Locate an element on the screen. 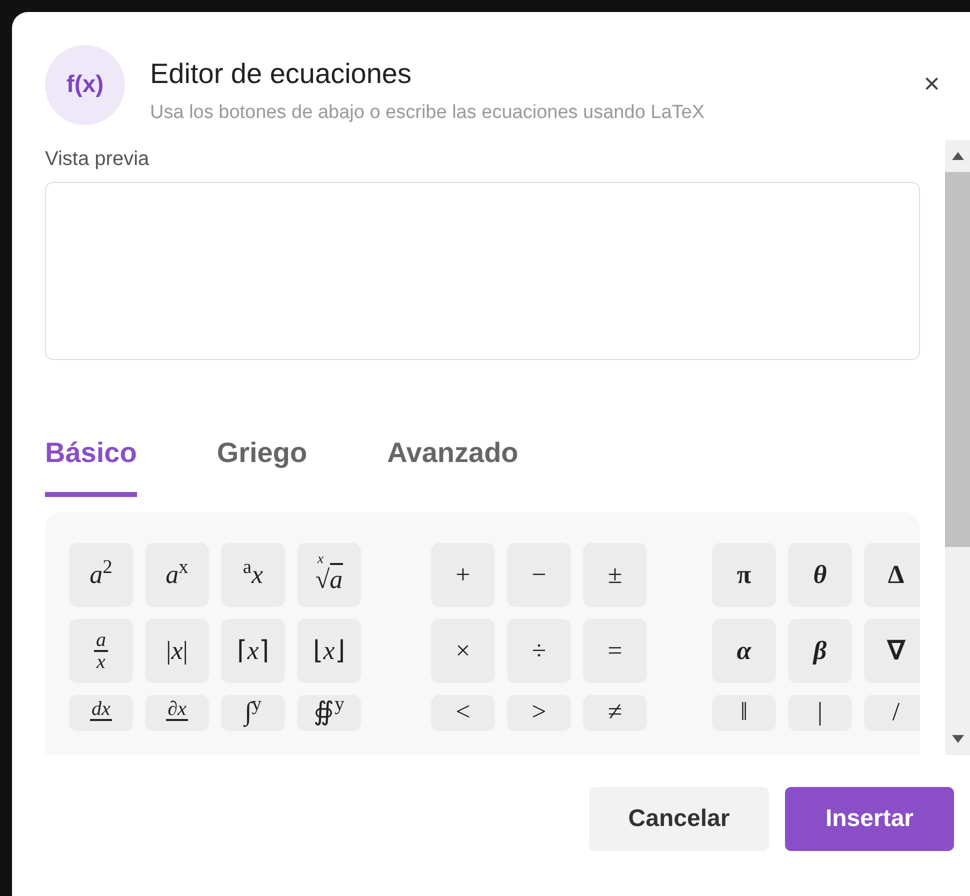  insert-button: Insertar is located at coordinates (869, 818).